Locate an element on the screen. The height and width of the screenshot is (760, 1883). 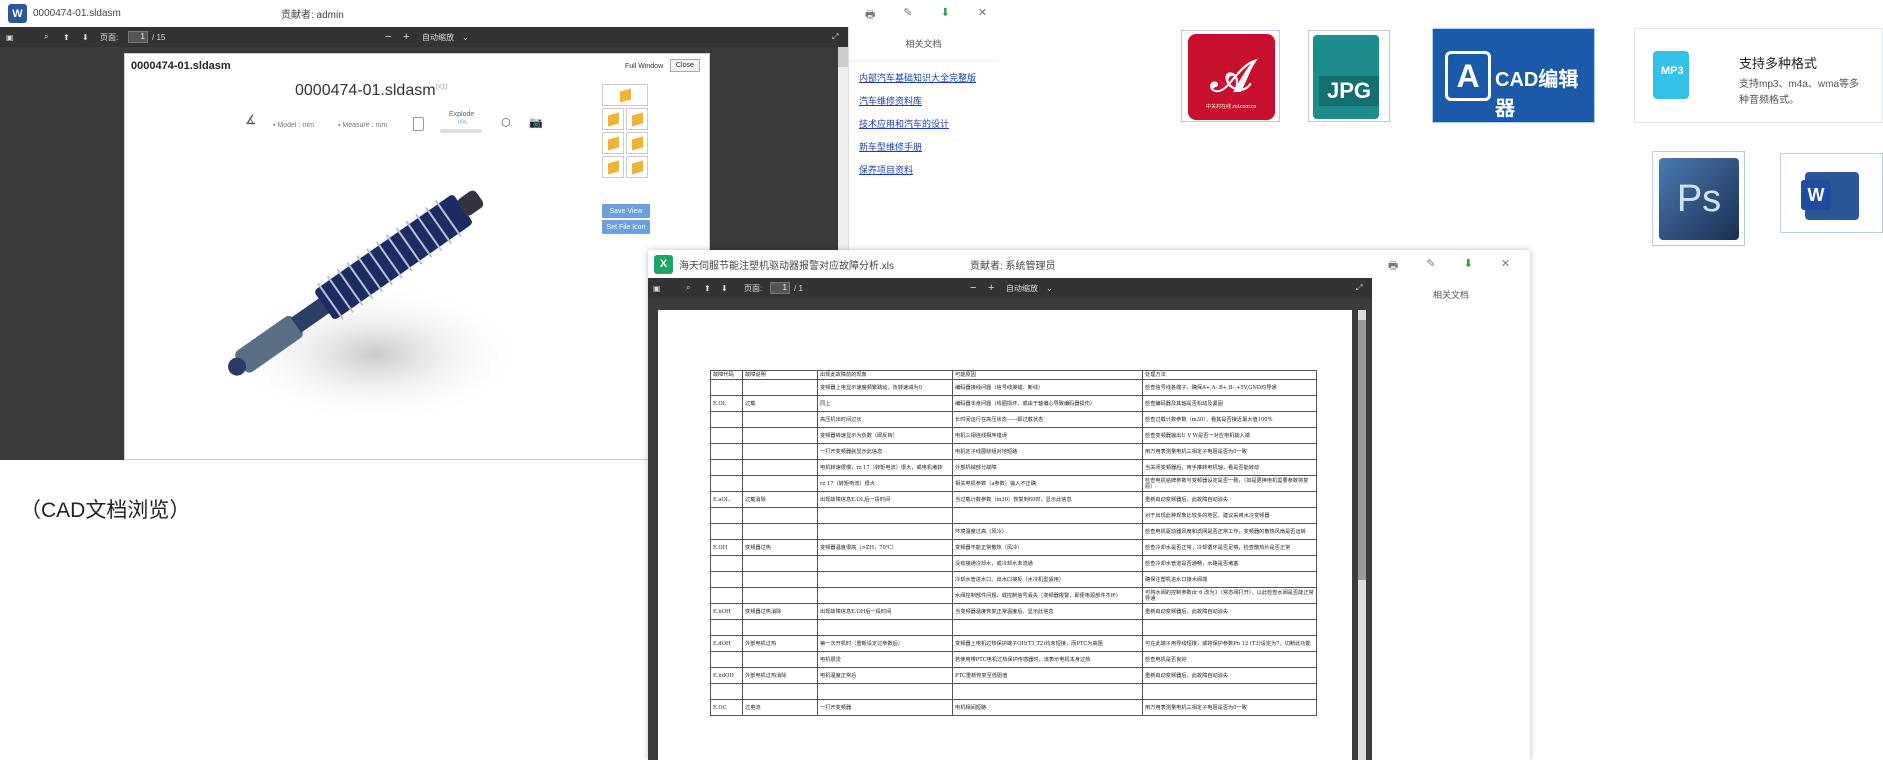
table-row: E.OC 过电流 一打开变频器 电机相间短路 用万用表测量电机三相定子电阻是否为0一致 is located at coordinates (1013, 708).